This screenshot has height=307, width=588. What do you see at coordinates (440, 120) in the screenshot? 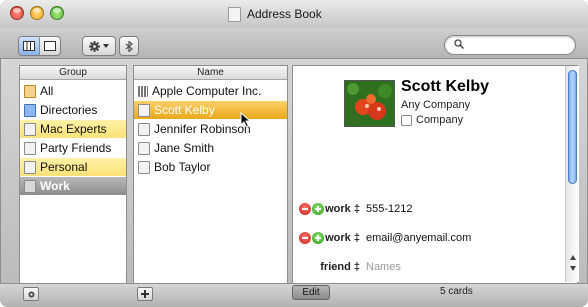
I see `company-checkbox-label: Company` at bounding box center [440, 120].